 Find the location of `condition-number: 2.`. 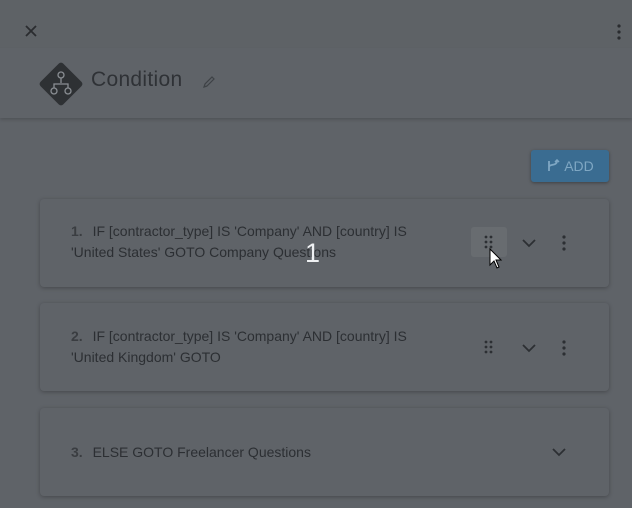

condition-number: 2. is located at coordinates (77, 336).